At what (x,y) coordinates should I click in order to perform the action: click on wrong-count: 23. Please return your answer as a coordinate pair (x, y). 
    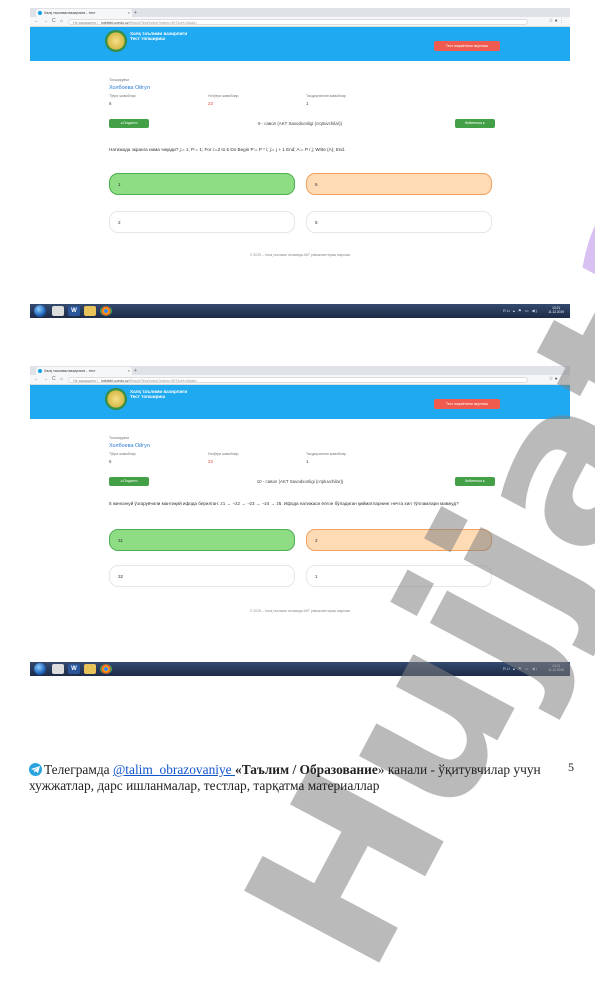
    Looking at the image, I should click on (210, 461).